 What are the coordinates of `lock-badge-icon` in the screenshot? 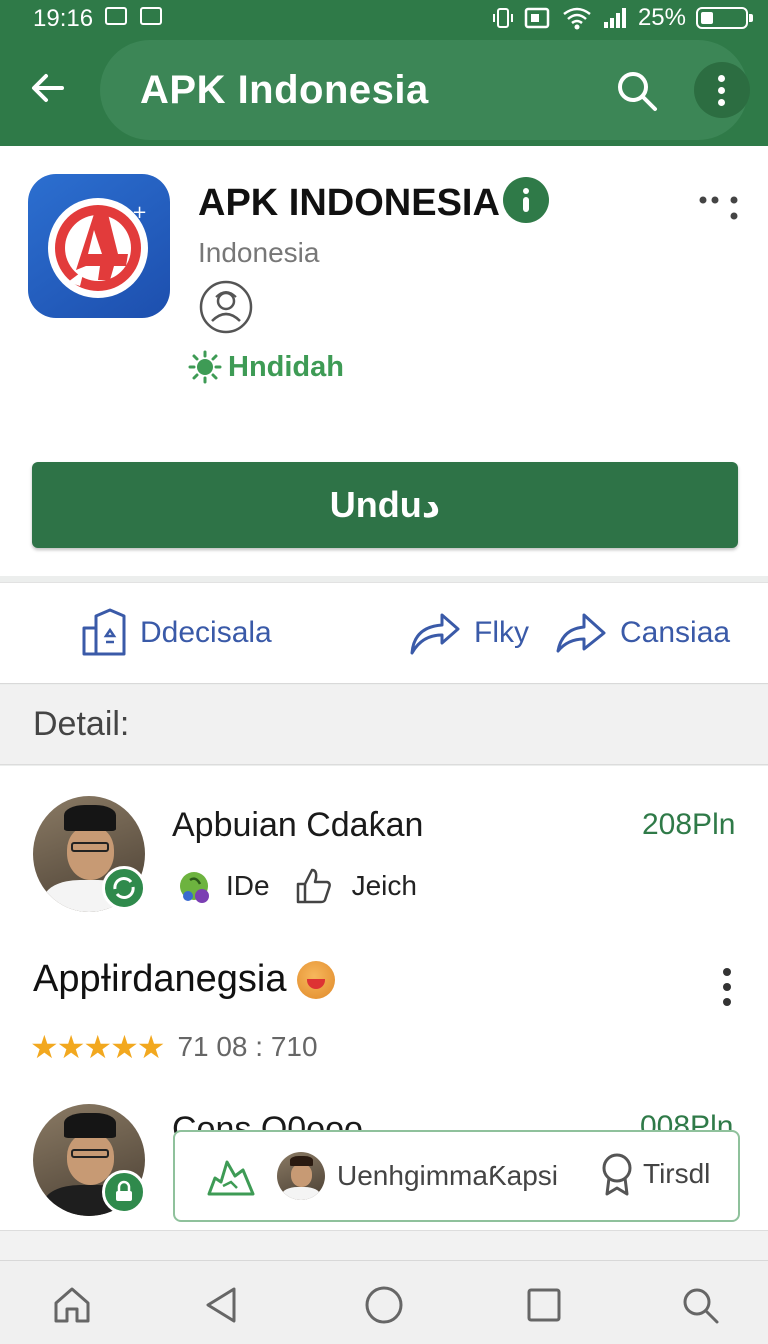 It's located at (124, 1192).